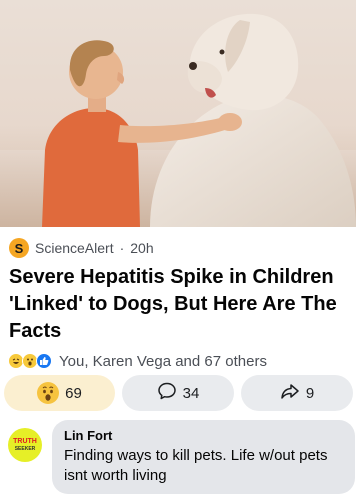 The width and height of the screenshot is (356, 500). Describe the element at coordinates (25, 449) in the screenshot. I see `avatar-line2: SEEKER` at that location.